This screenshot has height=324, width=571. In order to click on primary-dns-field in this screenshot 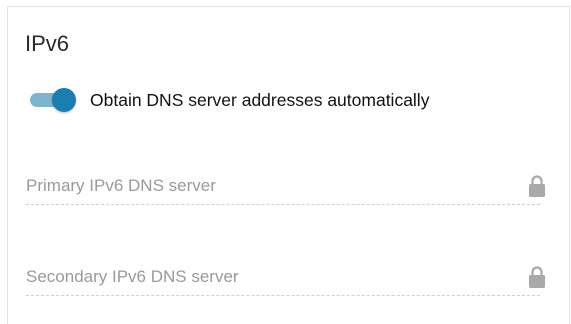, I will do `click(285, 188)`.